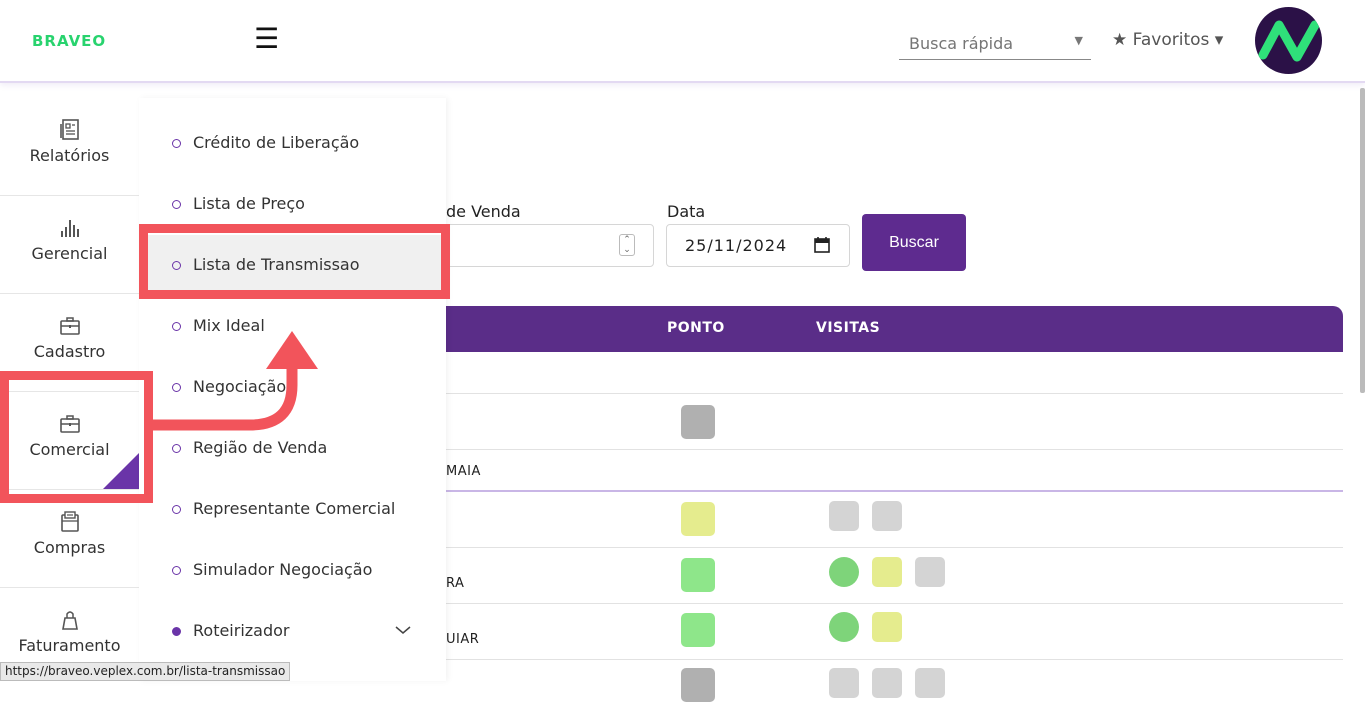 Image resolution: width=1365 pixels, height=702 pixels. What do you see at coordinates (69, 253) in the screenshot?
I see `sidebar-item-label: Gerencial` at bounding box center [69, 253].